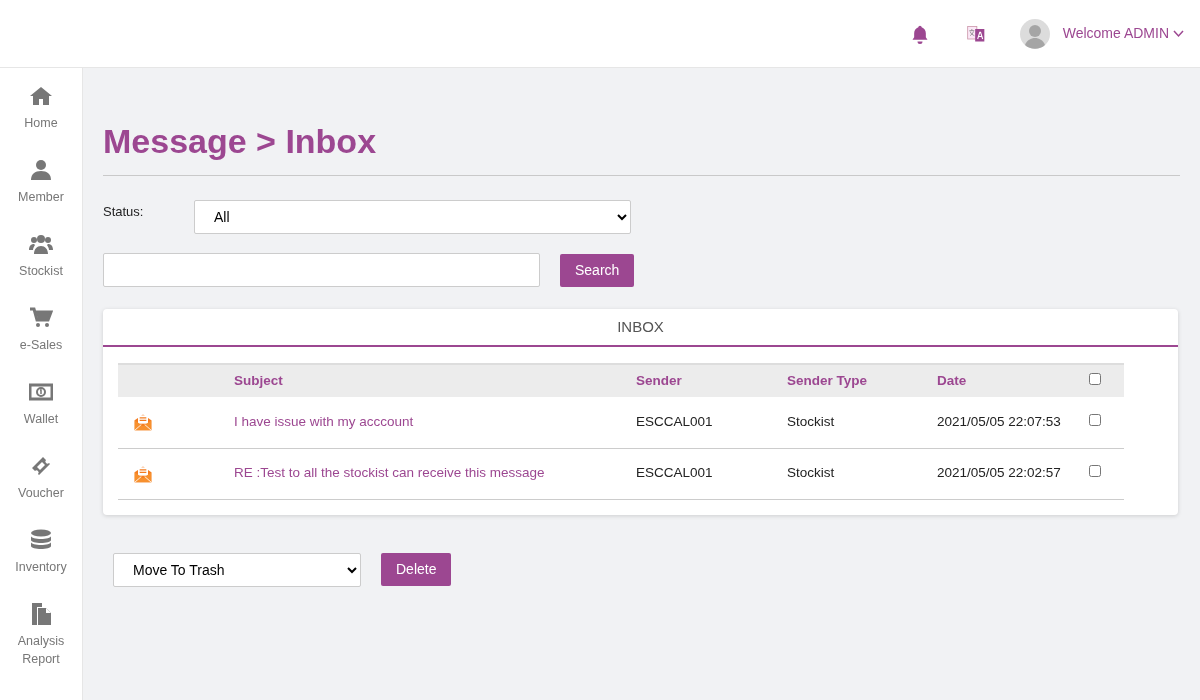  Describe the element at coordinates (597, 270) in the screenshot. I see `search-button: Search` at that location.